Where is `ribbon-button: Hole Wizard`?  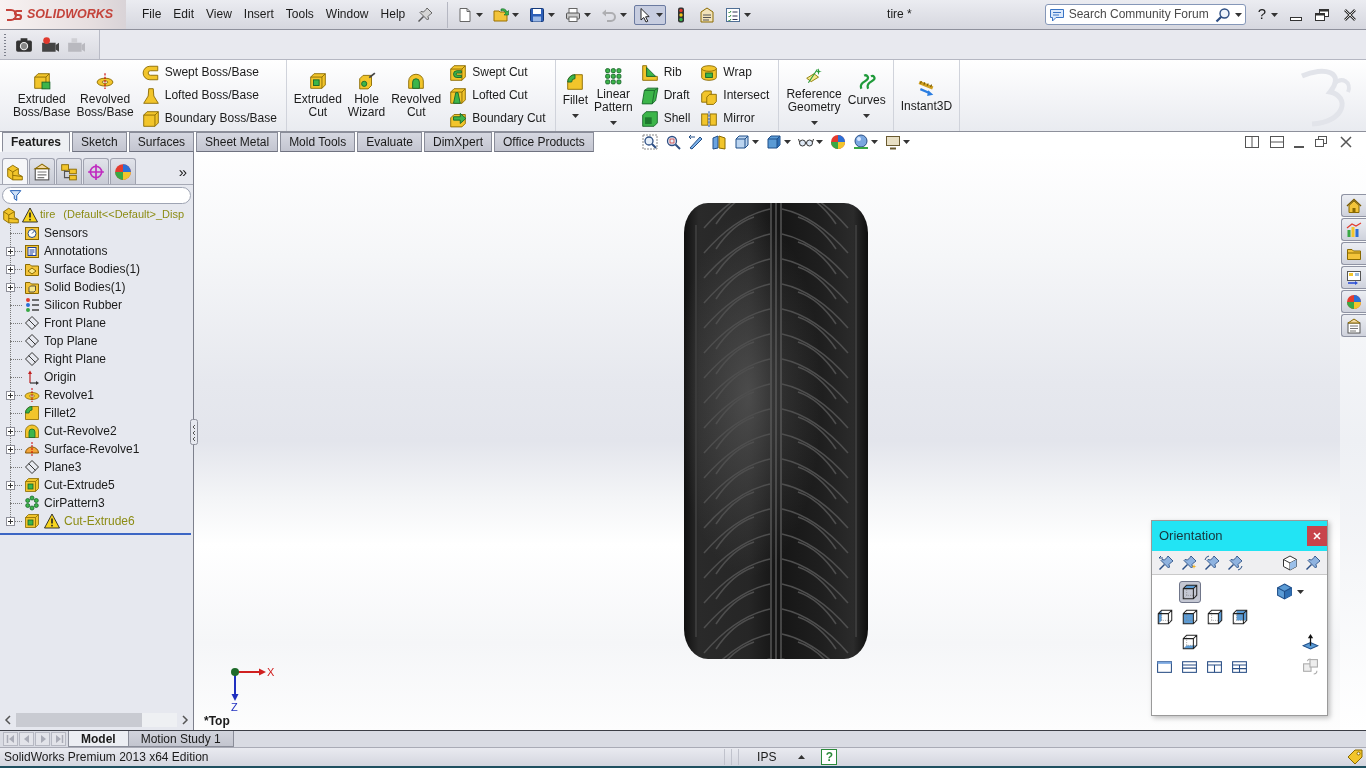 ribbon-button: Hole Wizard is located at coordinates (366, 95).